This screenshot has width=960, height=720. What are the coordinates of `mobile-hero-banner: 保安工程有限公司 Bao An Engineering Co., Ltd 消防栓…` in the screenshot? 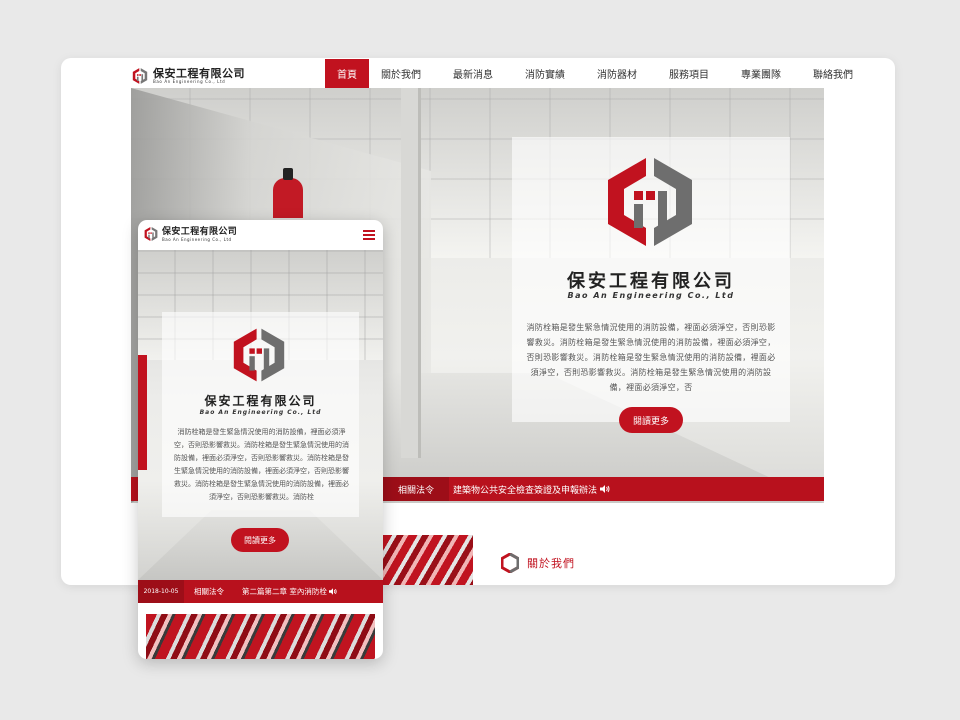 It's located at (260, 415).